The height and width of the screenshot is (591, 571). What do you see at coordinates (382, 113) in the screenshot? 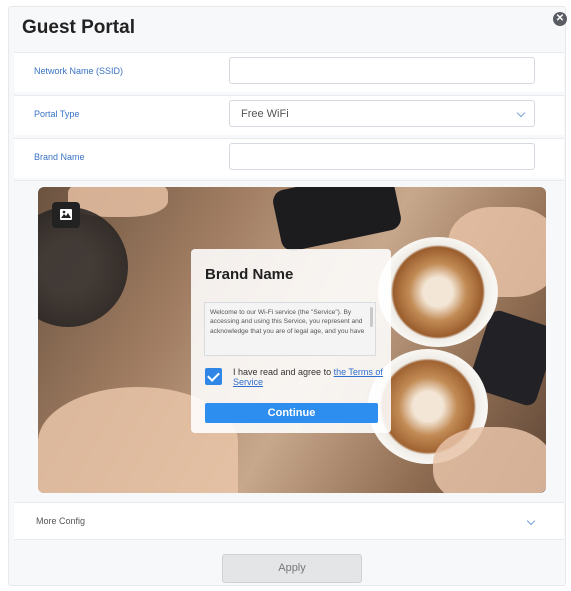
I see `portal-type-select: Free WiFi` at bounding box center [382, 113].